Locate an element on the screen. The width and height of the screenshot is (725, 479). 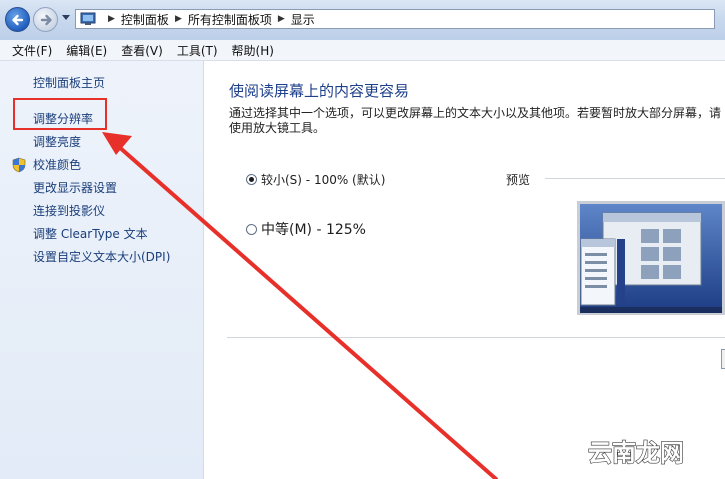
watermark-logo: 云南龙网 is located at coordinates (635, 452).